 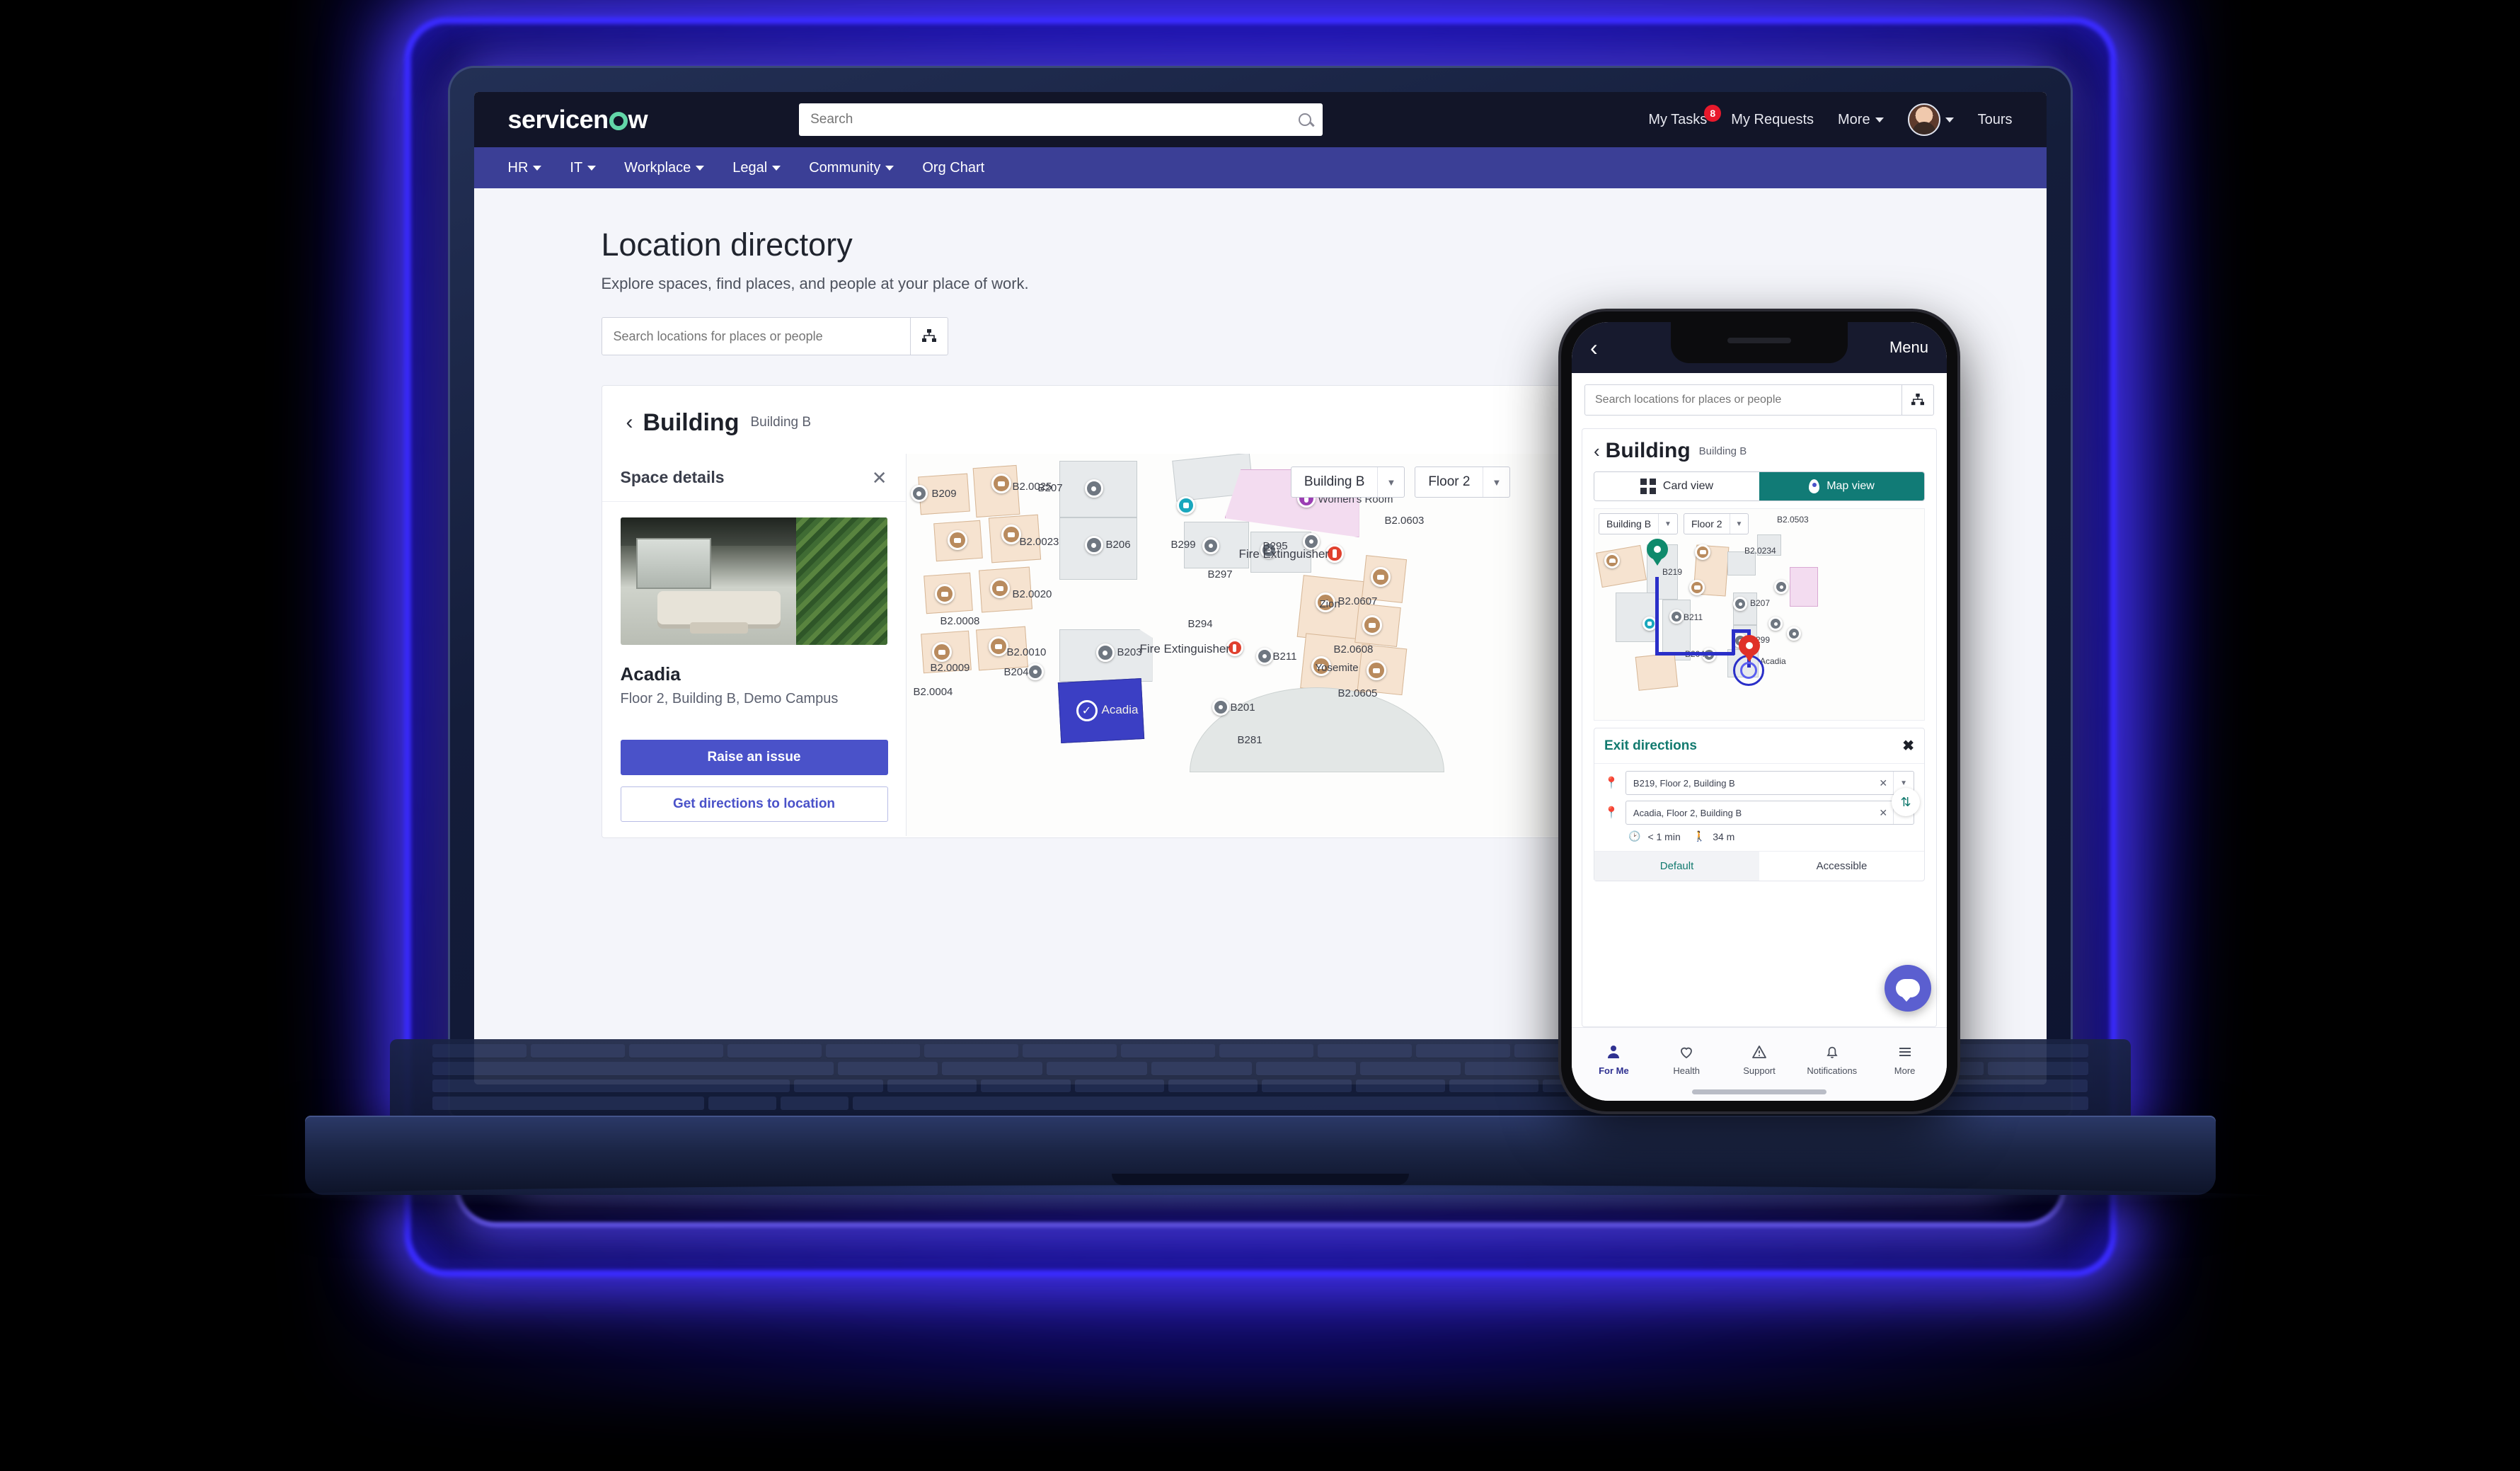 I want to click on phone-building-select: Building B ▼, so click(x=1639, y=523).